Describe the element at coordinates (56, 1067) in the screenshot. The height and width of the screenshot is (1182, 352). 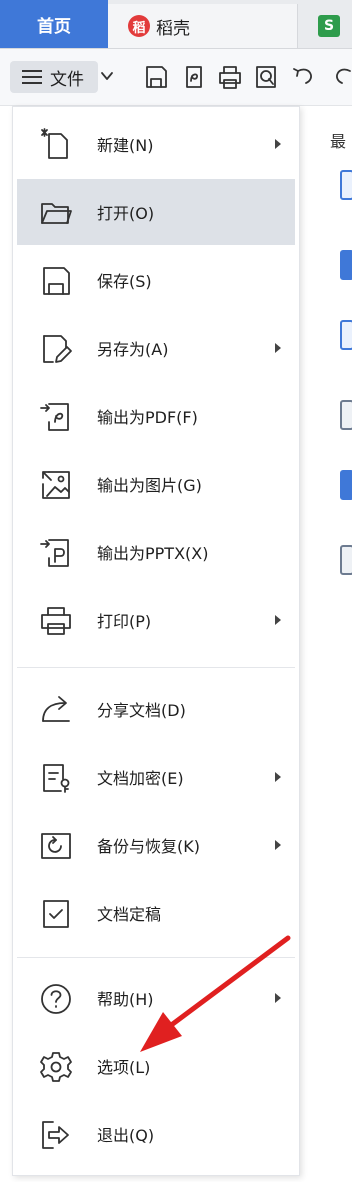
I see `gear-icon` at that location.